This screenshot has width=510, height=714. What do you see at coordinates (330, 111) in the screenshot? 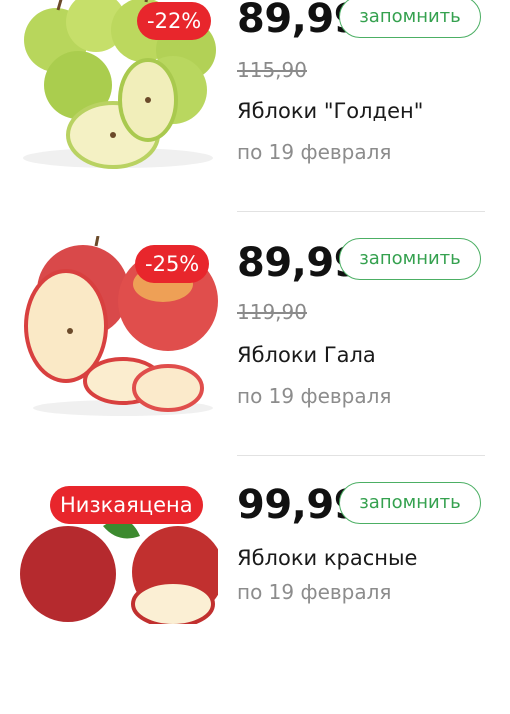
I see `product-name: Яблоки "Голден"` at bounding box center [330, 111].